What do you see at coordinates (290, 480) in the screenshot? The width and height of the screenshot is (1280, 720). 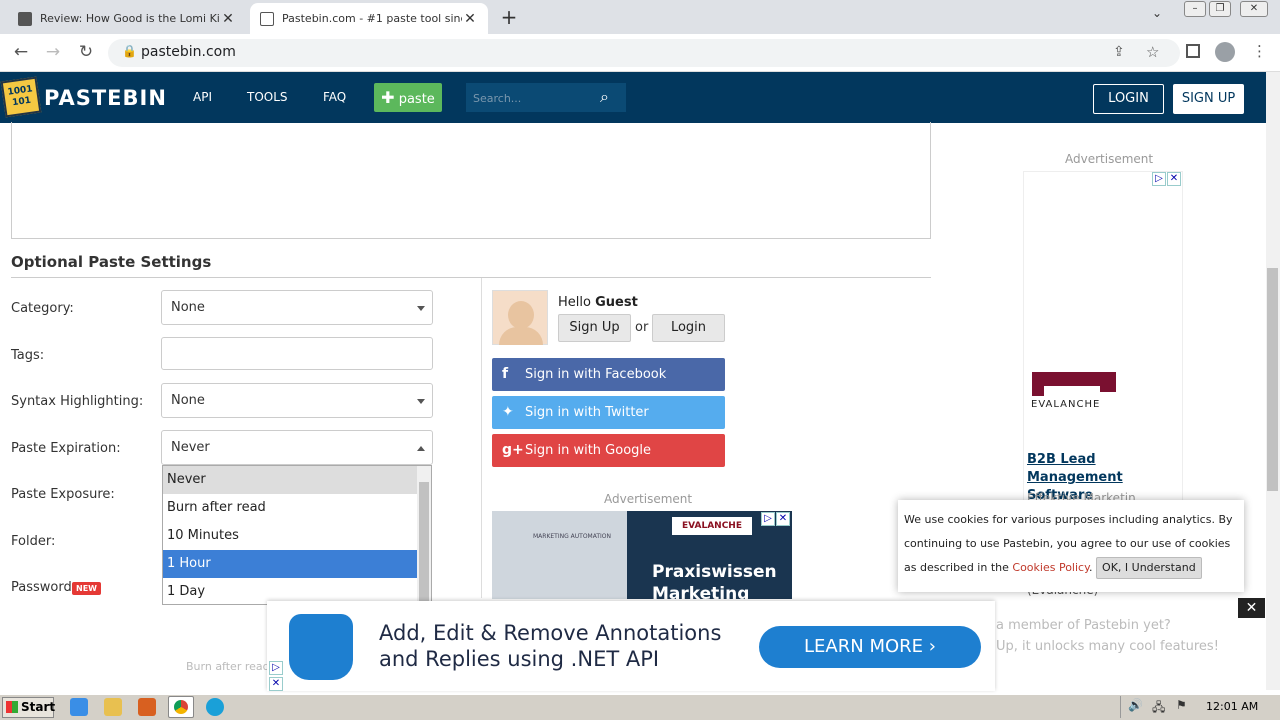 I see `option-never: Never` at bounding box center [290, 480].